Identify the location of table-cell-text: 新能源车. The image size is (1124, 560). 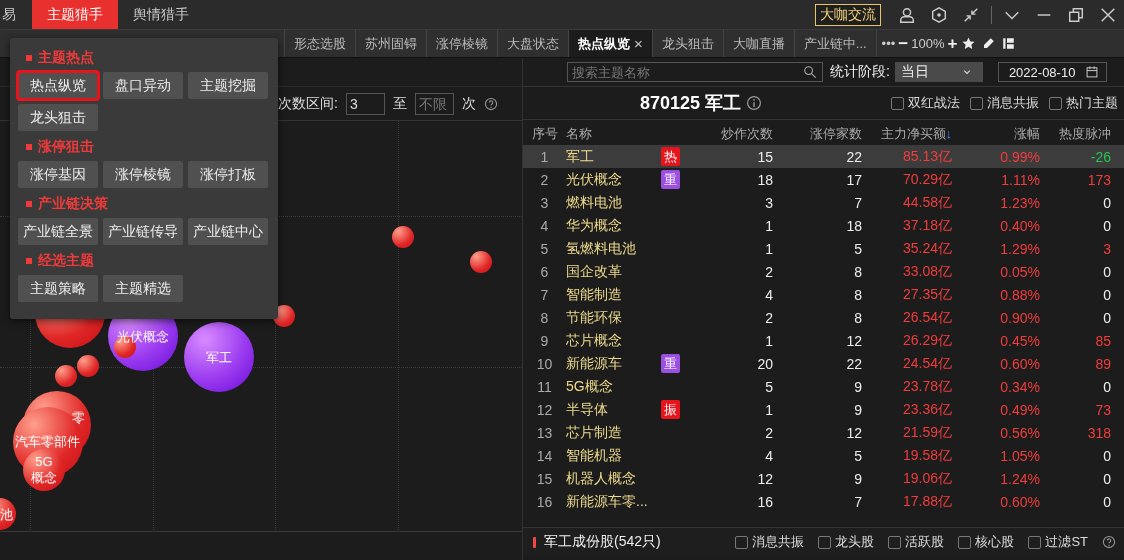
(594, 363).